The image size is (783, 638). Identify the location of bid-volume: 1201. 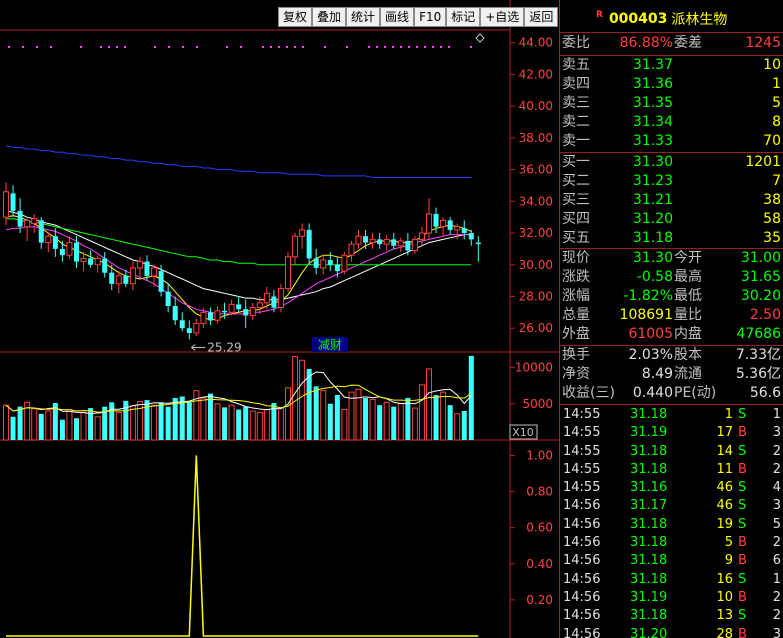
(763, 162).